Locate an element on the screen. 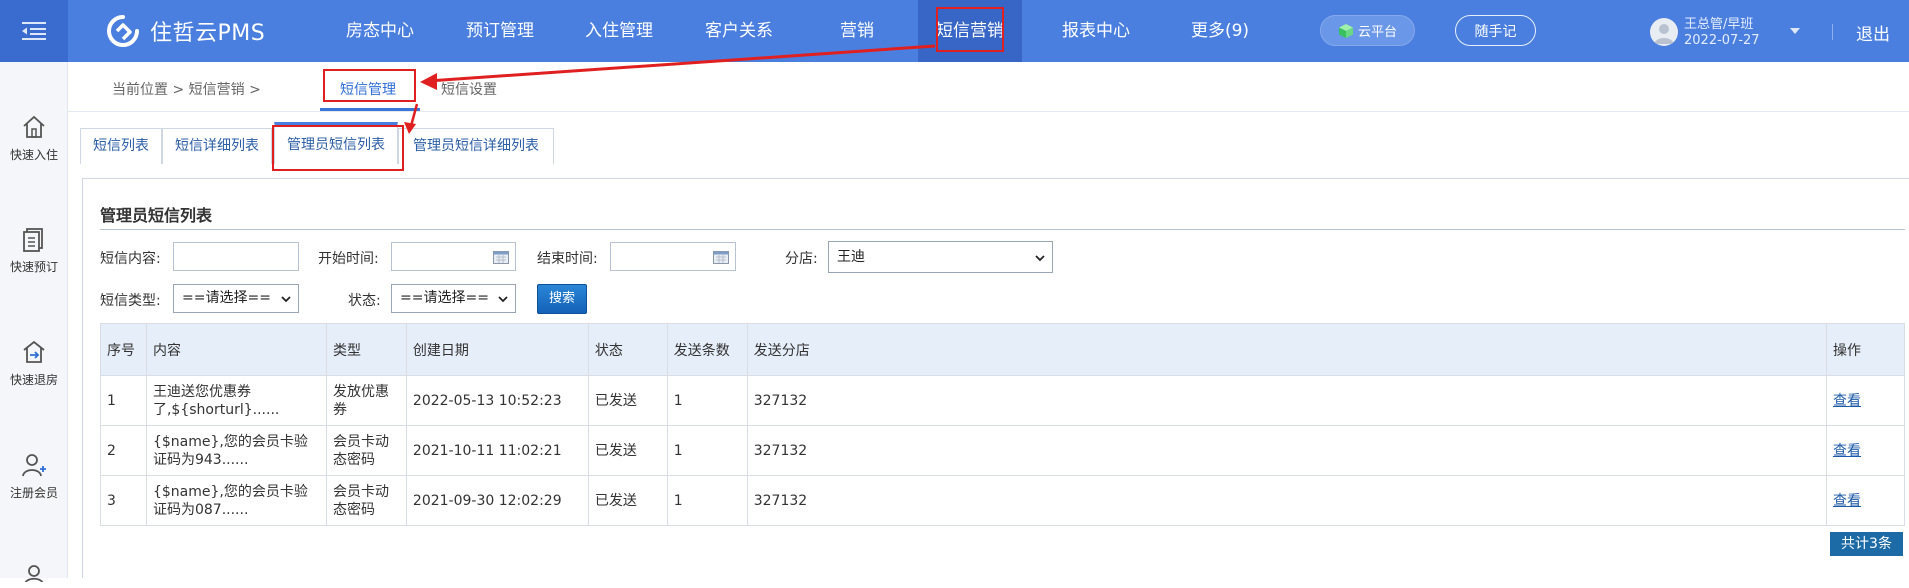  sidebar-item-label: 快速入住 is located at coordinates (33, 155).